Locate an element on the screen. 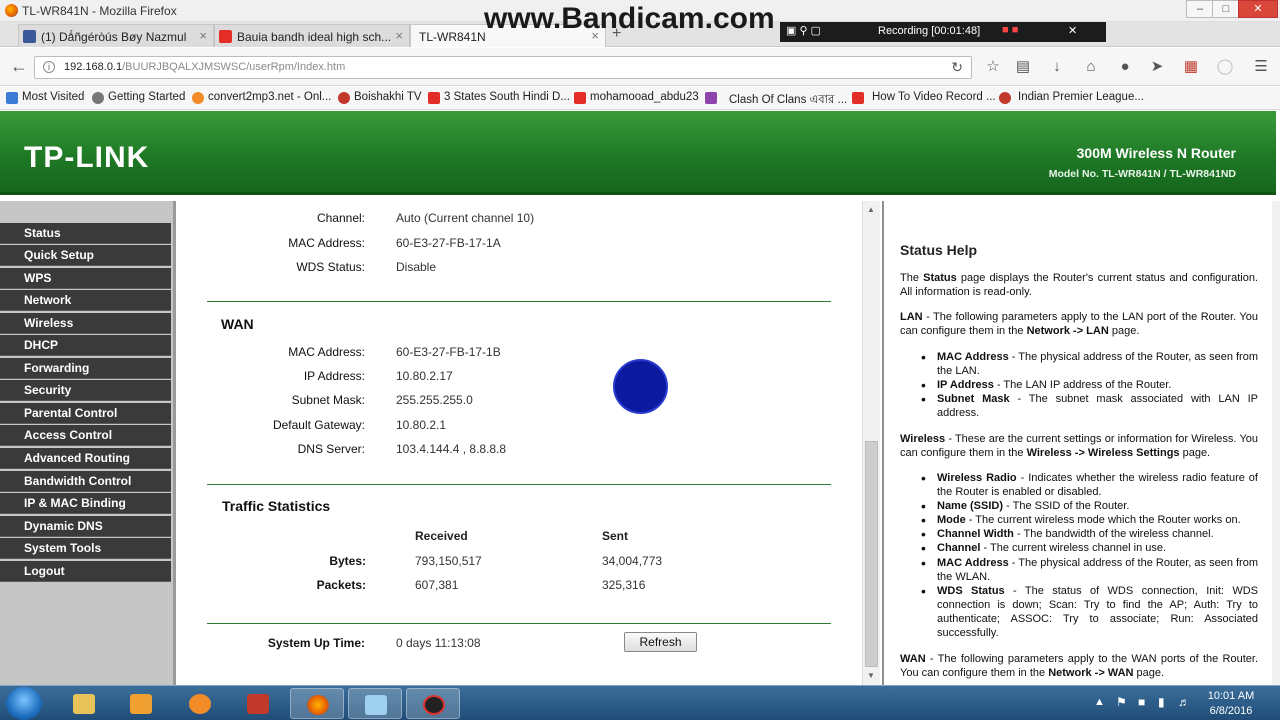 The height and width of the screenshot is (720, 1280). menu-item-access-control: Access Control is located at coordinates (85, 435).